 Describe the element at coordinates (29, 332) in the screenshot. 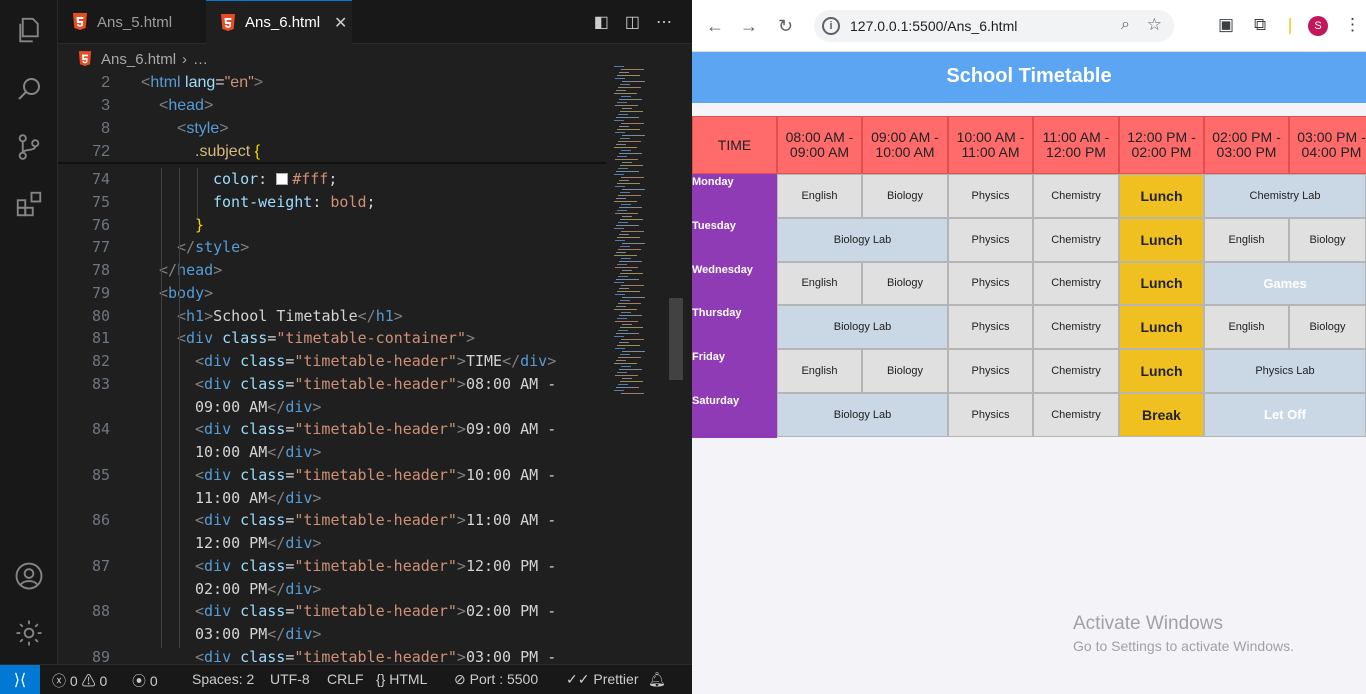

I see `activity-bar` at that location.